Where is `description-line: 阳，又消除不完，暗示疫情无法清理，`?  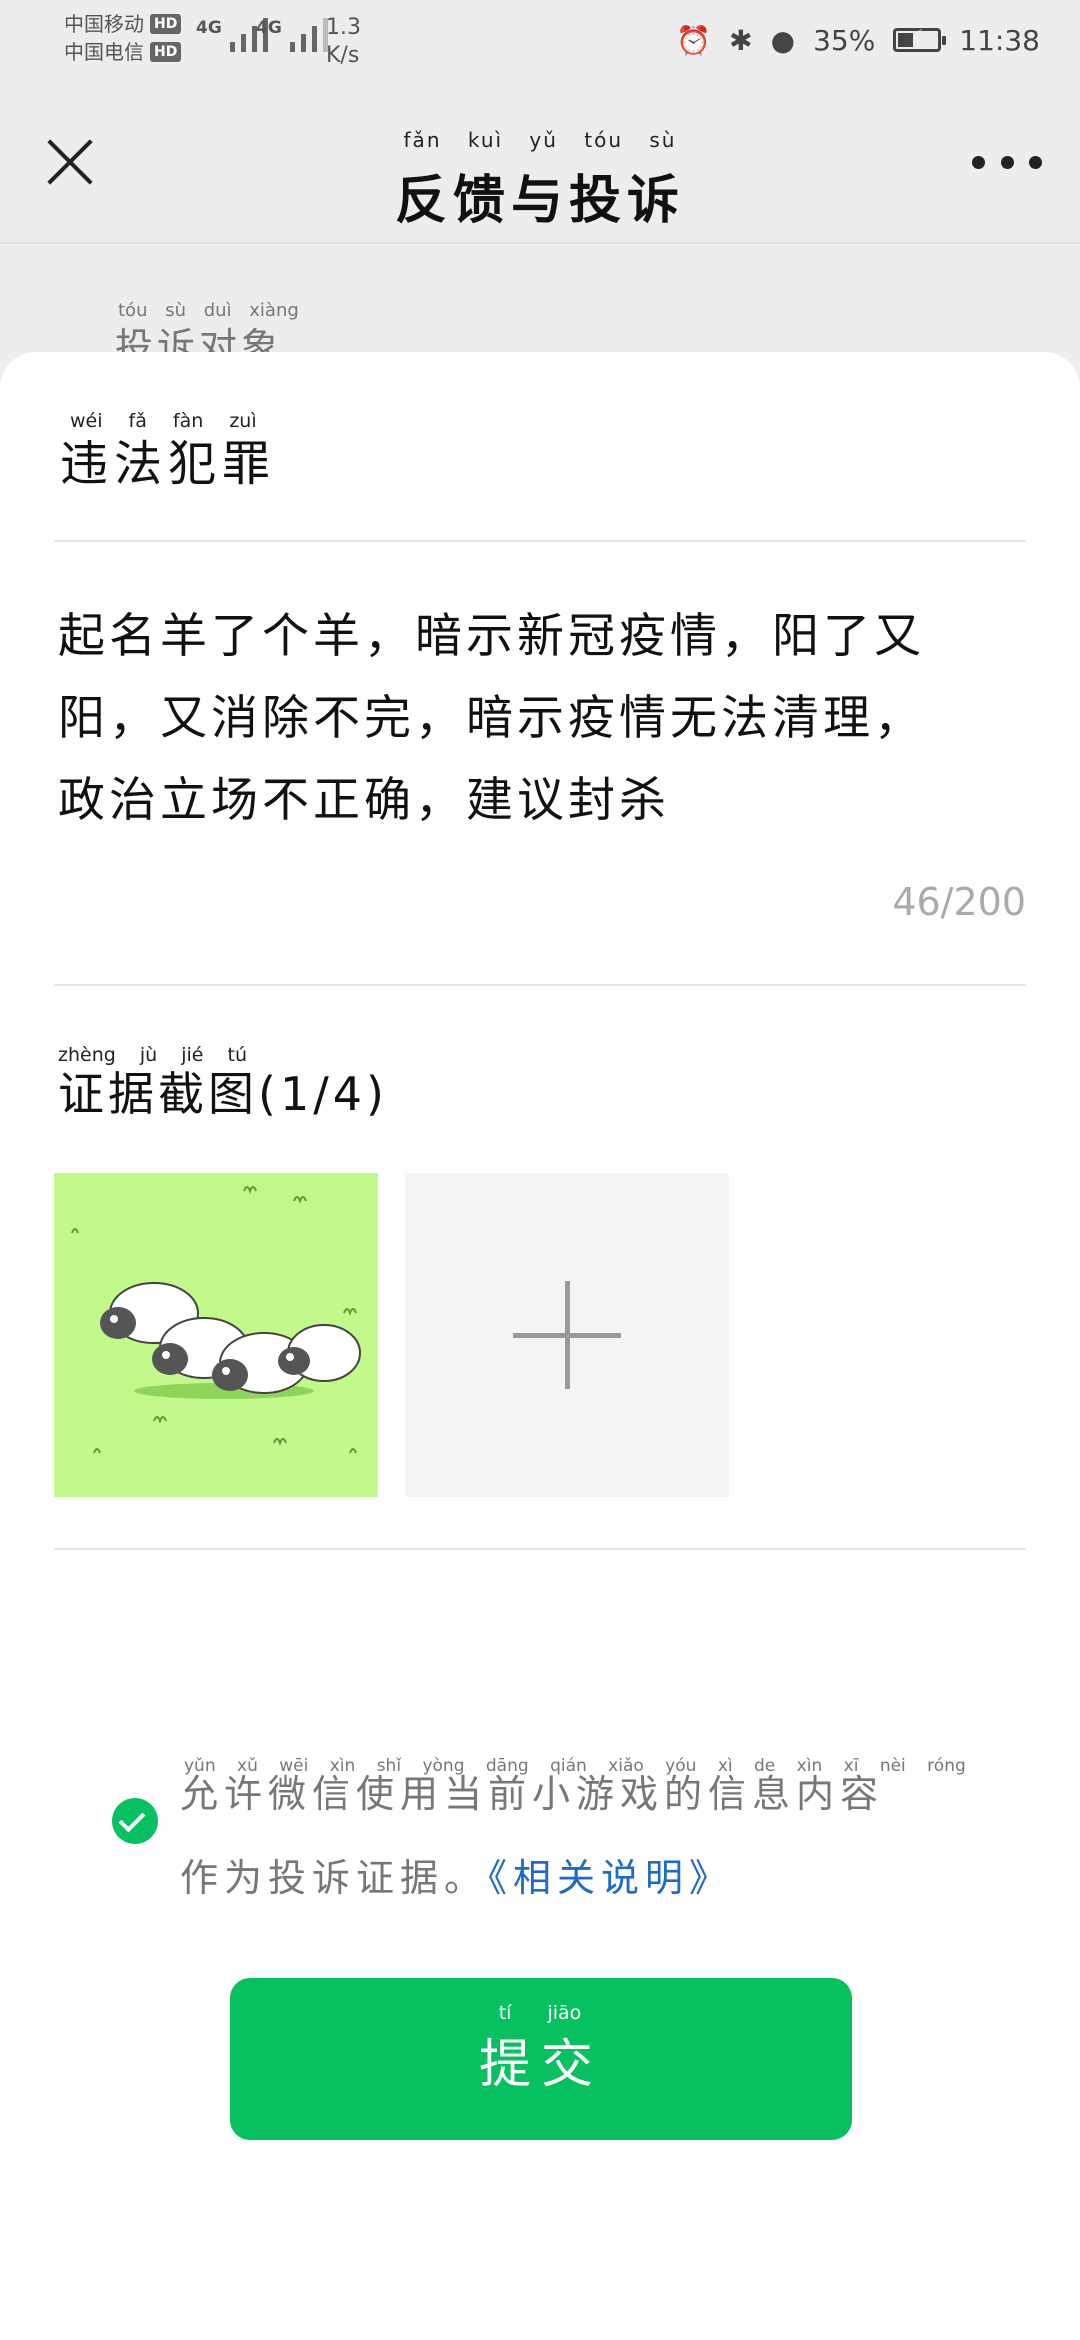
description-line: 阳，又消除不完，暗示疫情无法清理， is located at coordinates (491, 718).